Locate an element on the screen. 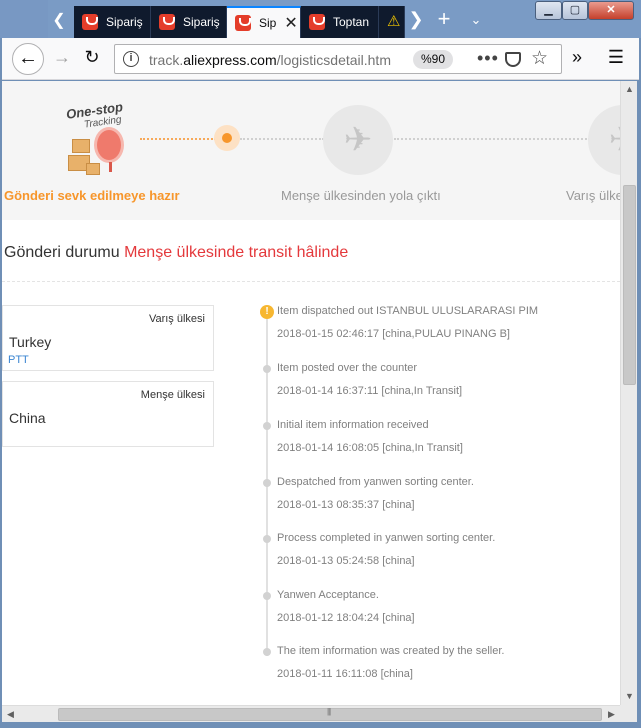 The image size is (641, 728). scrollbar-corner is located at coordinates (628, 713).